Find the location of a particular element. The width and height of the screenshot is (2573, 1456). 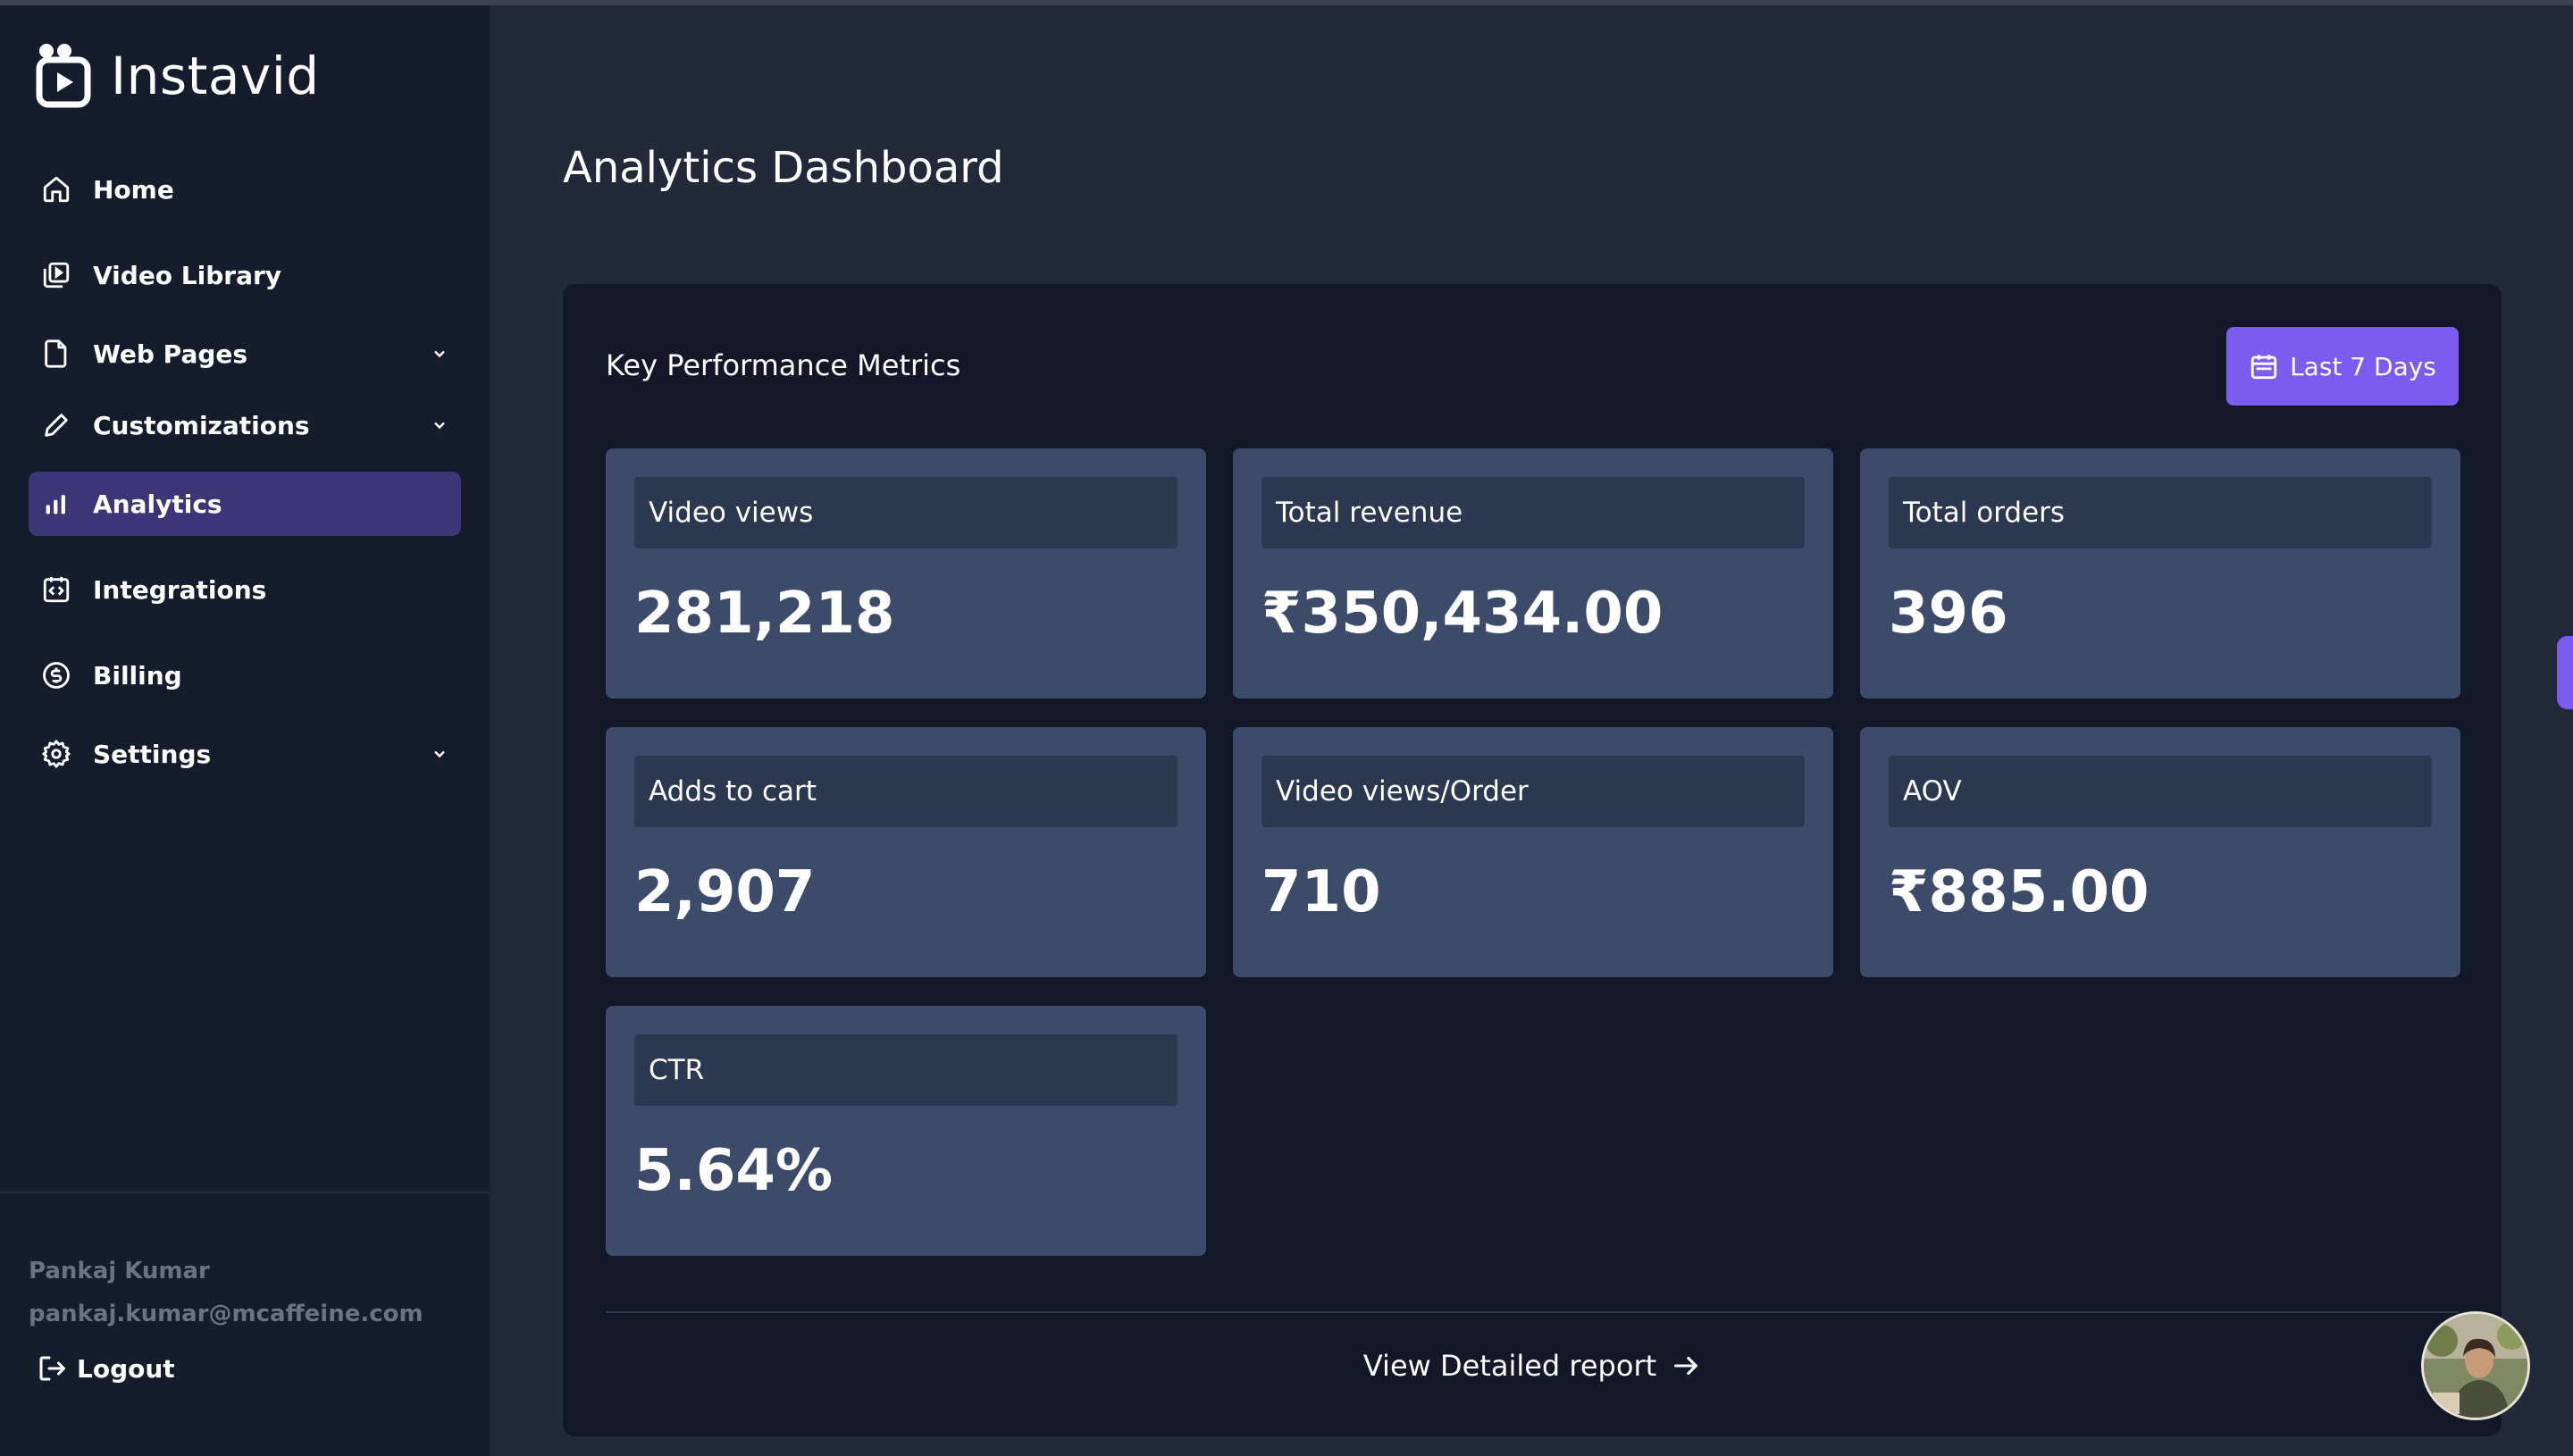

sidebar-divider is located at coordinates (245, 1192).